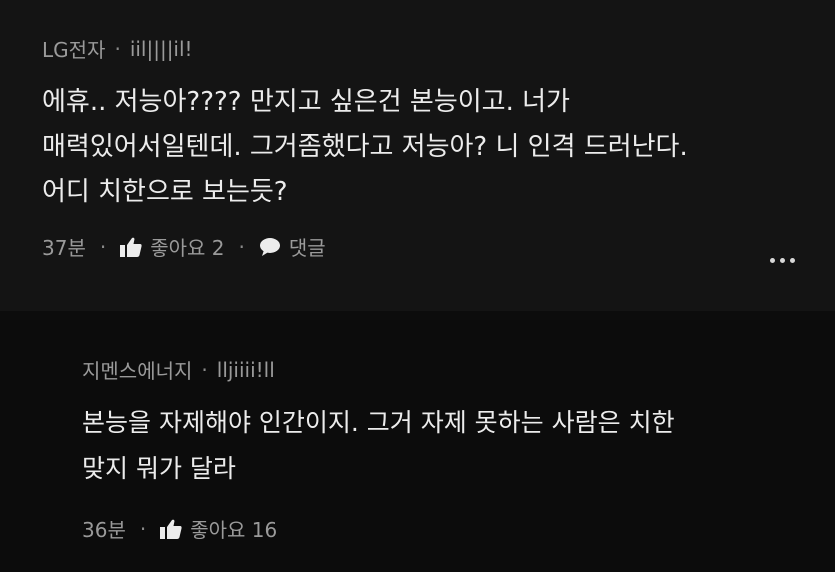 The height and width of the screenshot is (572, 835). Describe the element at coordinates (270, 247) in the screenshot. I see `speech-bubble-icon` at that location.